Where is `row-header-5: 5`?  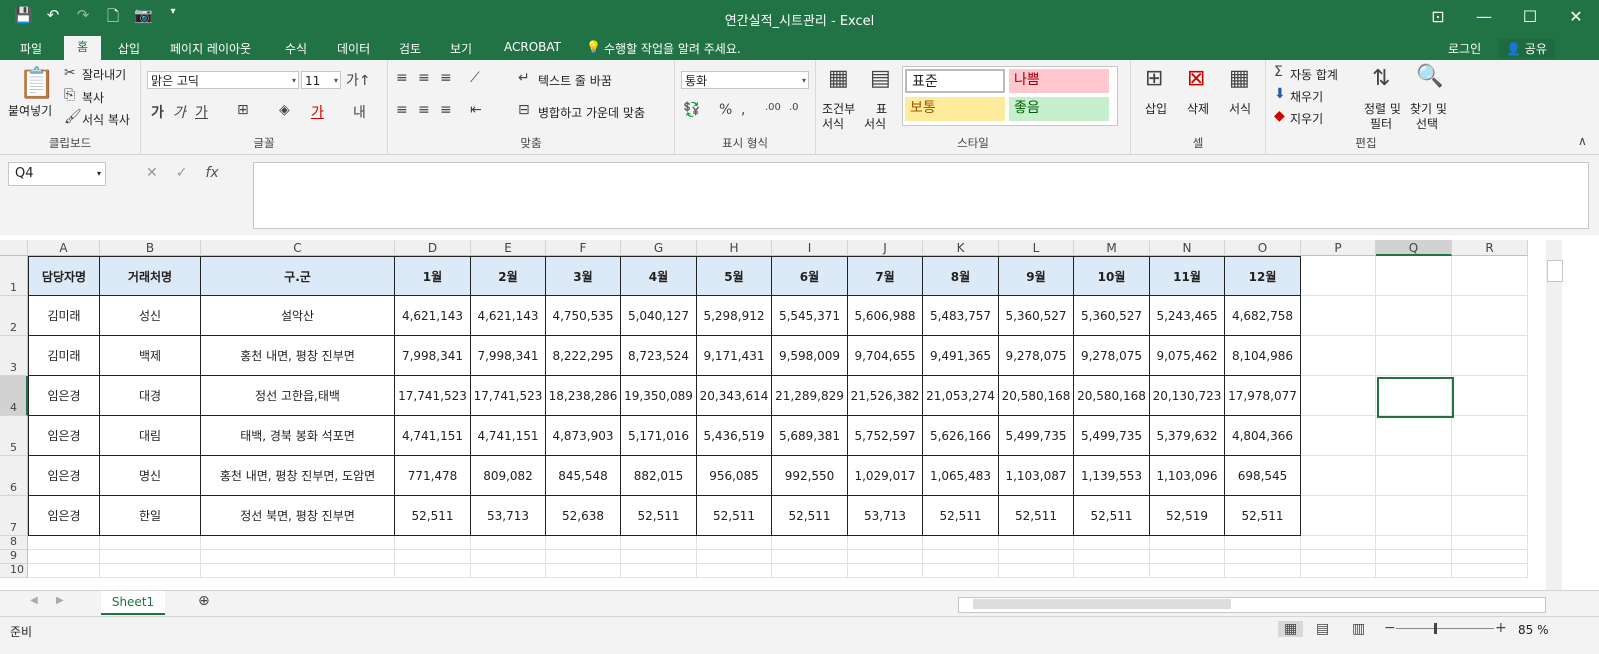 row-header-5: 5 is located at coordinates (14, 436).